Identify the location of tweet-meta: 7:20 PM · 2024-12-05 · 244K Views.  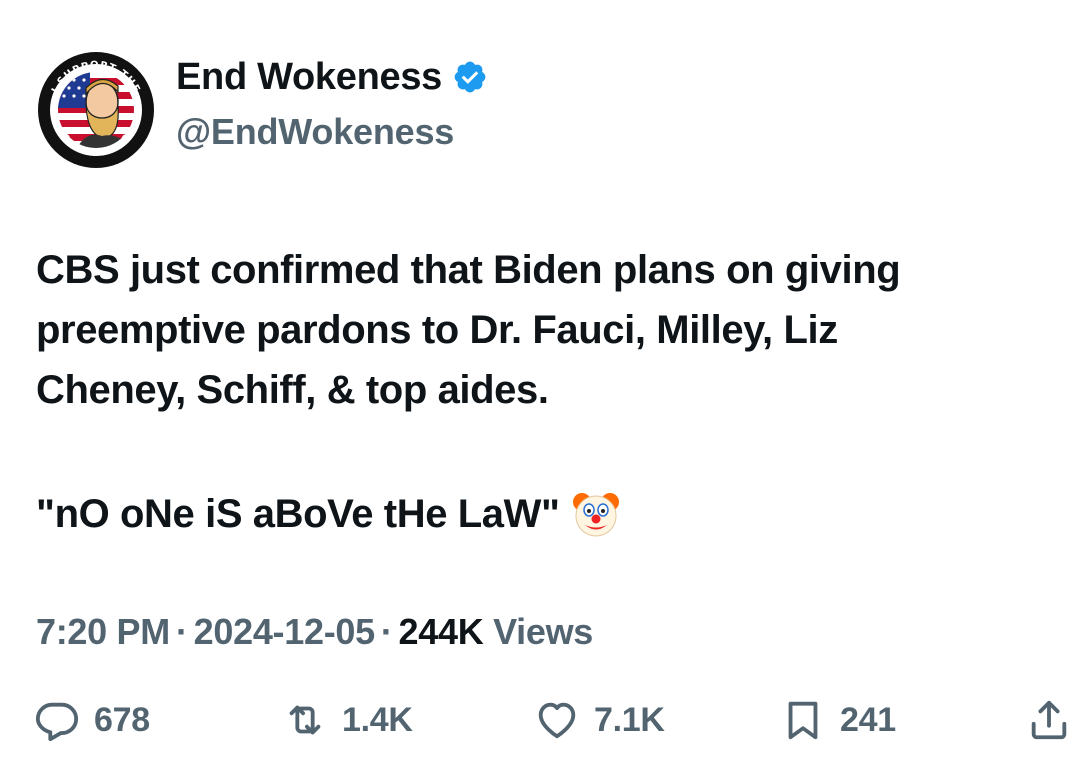
(314, 632).